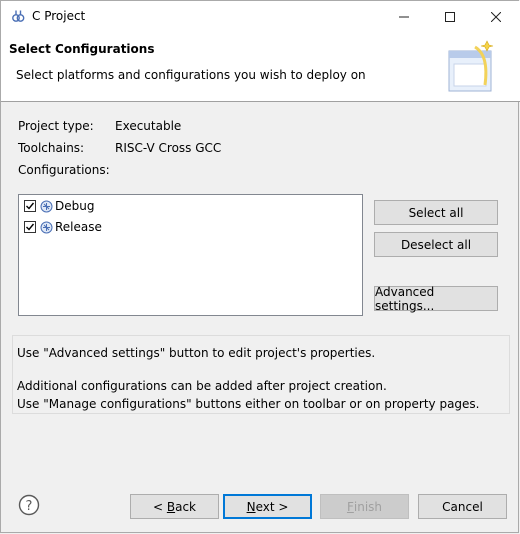 The width and height of the screenshot is (520, 534). Describe the element at coordinates (78, 227) in the screenshot. I see `release-label: Release` at that location.